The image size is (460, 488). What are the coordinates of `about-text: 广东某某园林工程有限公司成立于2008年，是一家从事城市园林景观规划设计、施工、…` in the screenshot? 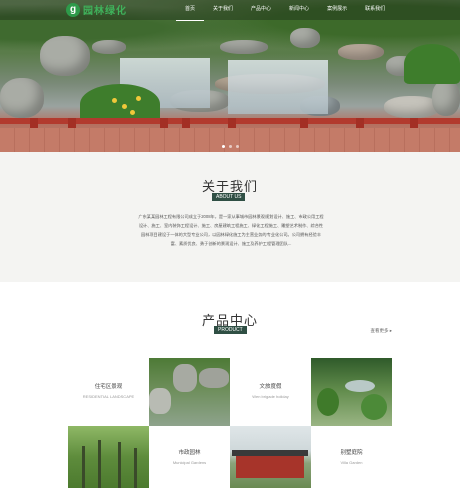 It's located at (231, 230).